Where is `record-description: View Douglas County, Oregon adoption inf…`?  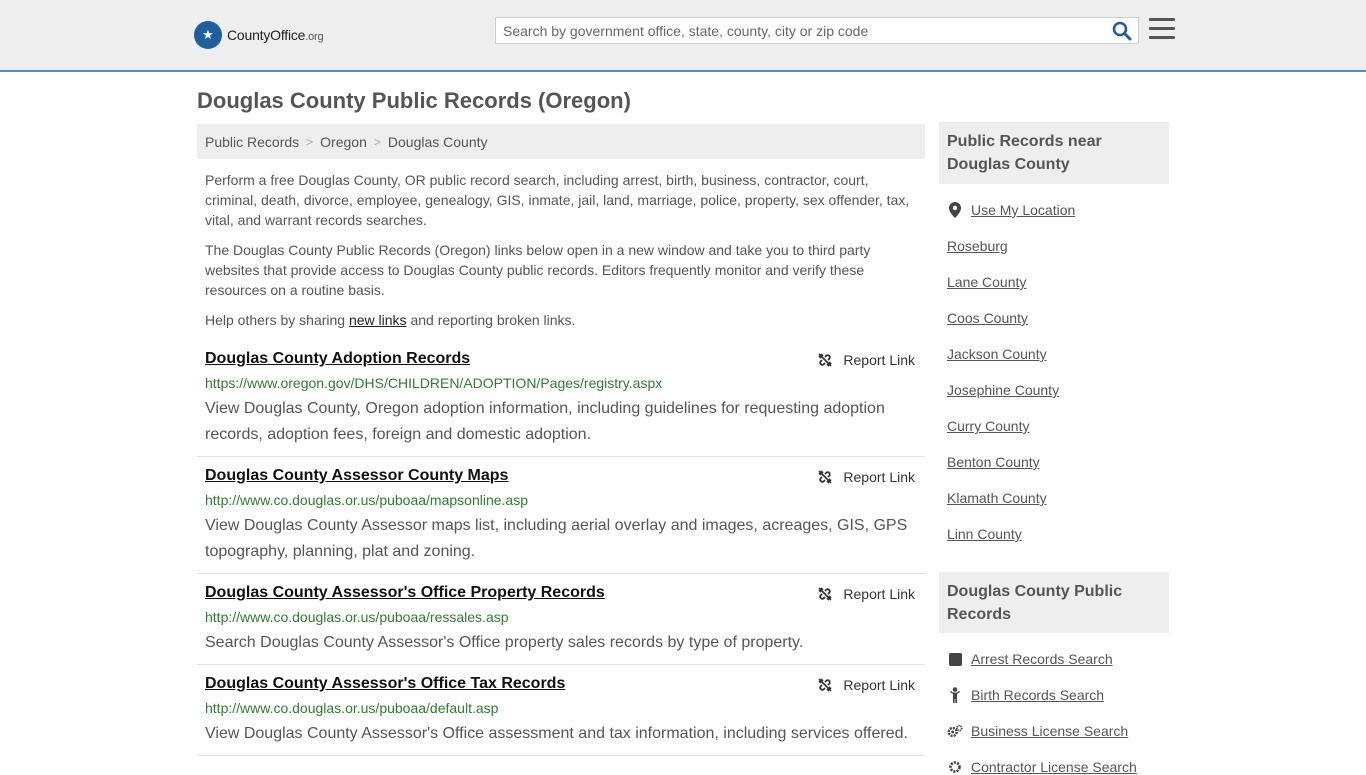
record-description: View Douglas County, Oregon adoption inf… is located at coordinates (545, 421).